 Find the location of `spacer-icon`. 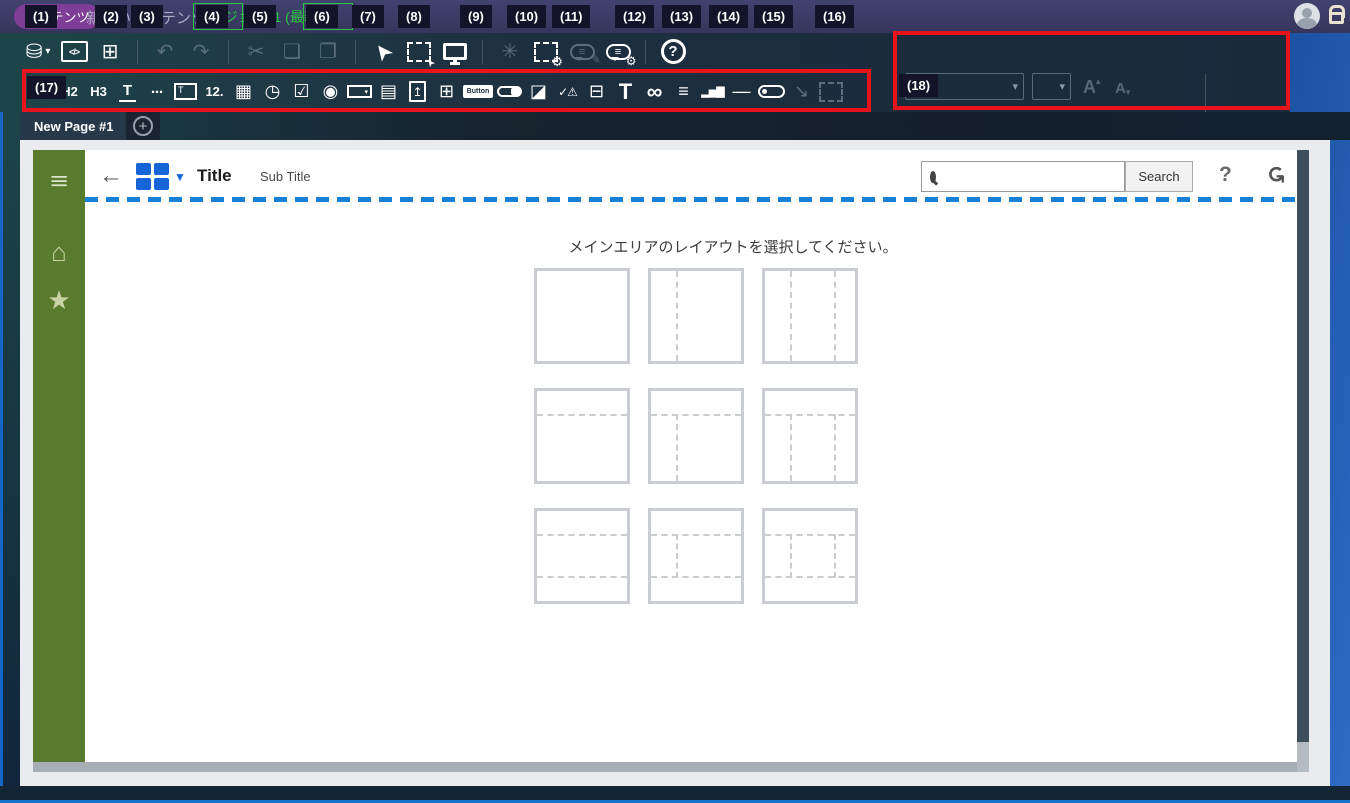

spacer-icon is located at coordinates (771, 91).